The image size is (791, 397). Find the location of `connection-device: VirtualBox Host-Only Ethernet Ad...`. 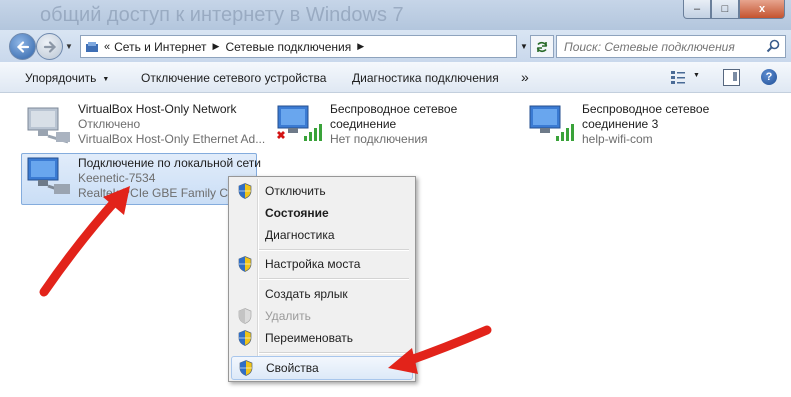

connection-device: VirtualBox Host-Only Ethernet Ad... is located at coordinates (172, 139).